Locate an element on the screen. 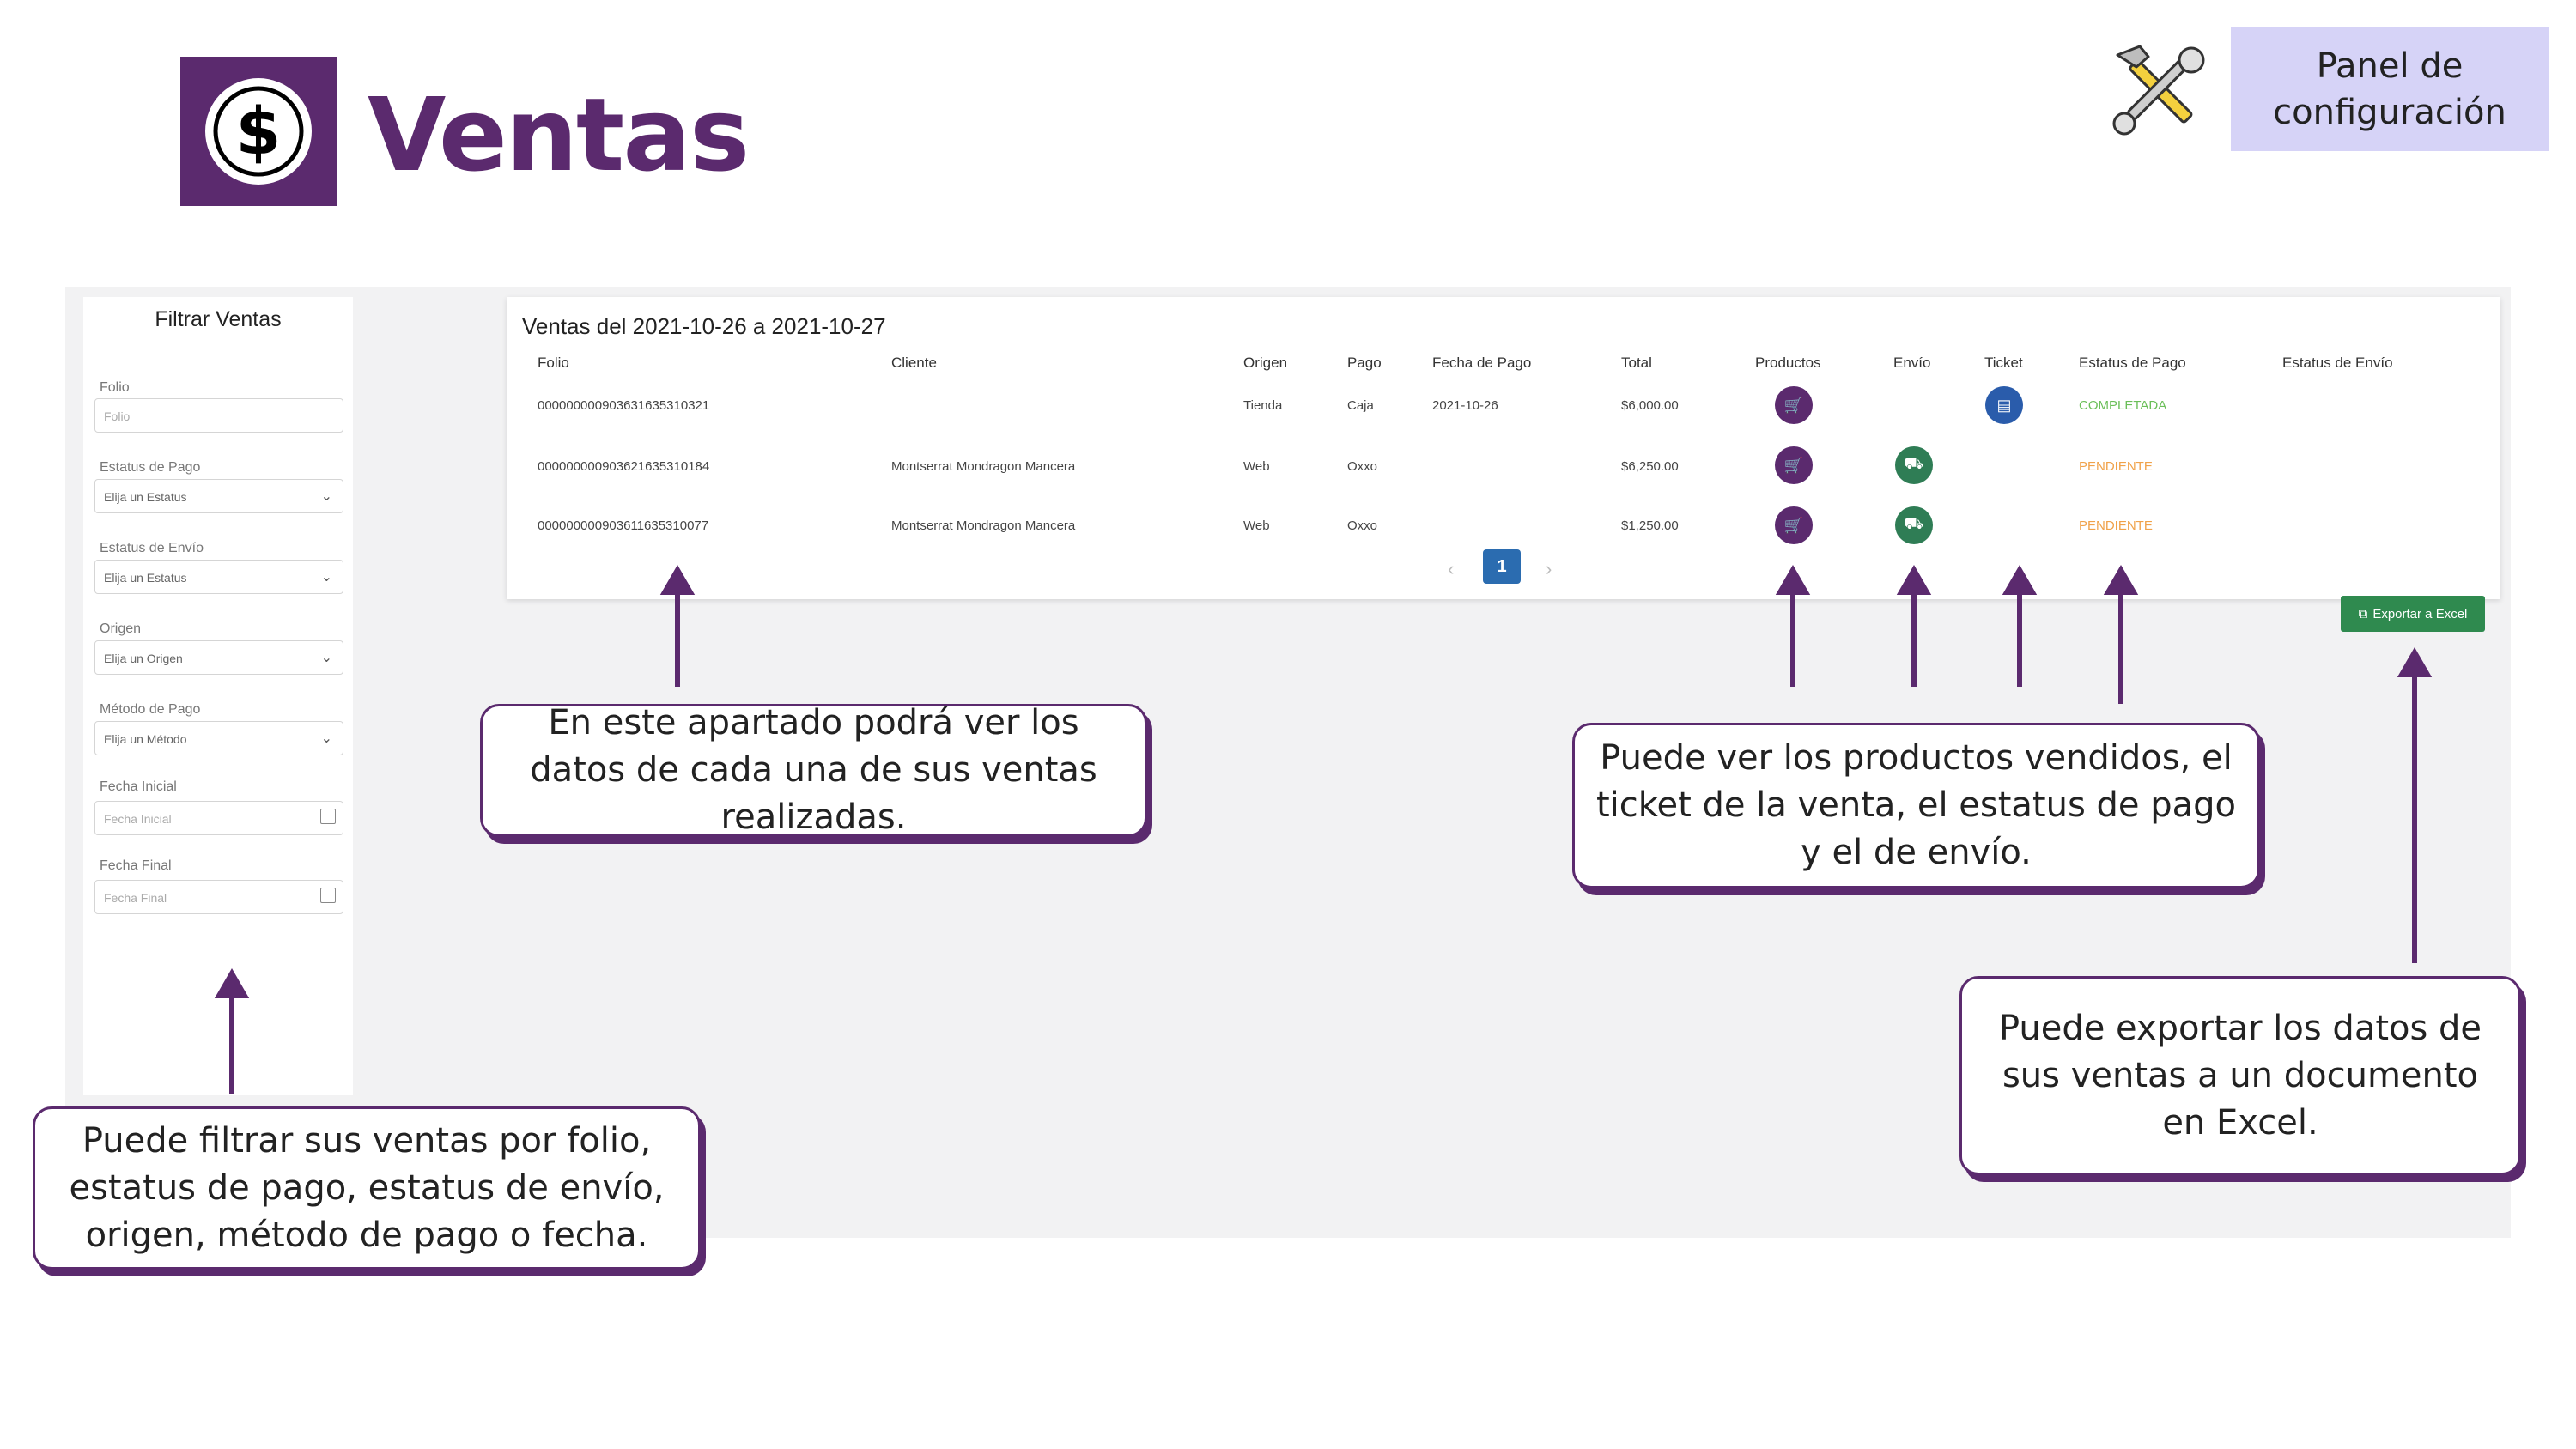  page-button-current: 1 is located at coordinates (1502, 566).